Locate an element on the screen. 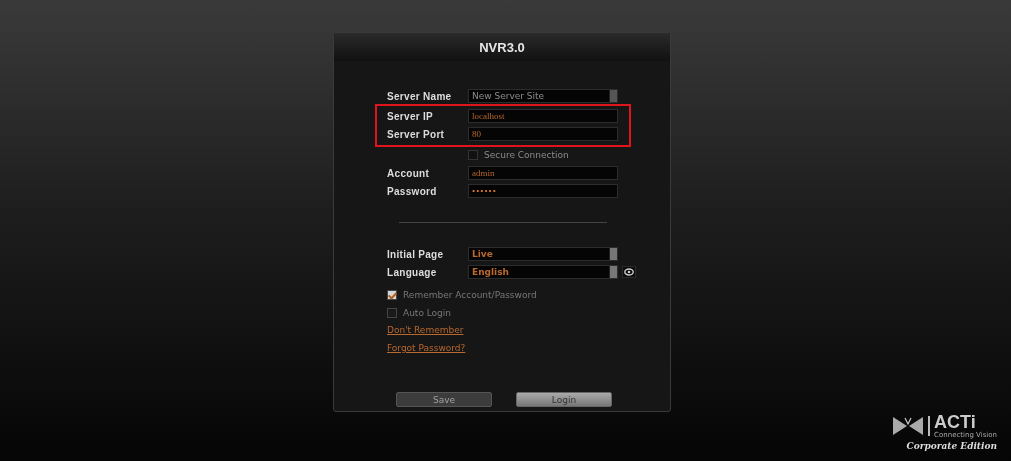 The image size is (1011, 461). logo-icon is located at coordinates (908, 426).